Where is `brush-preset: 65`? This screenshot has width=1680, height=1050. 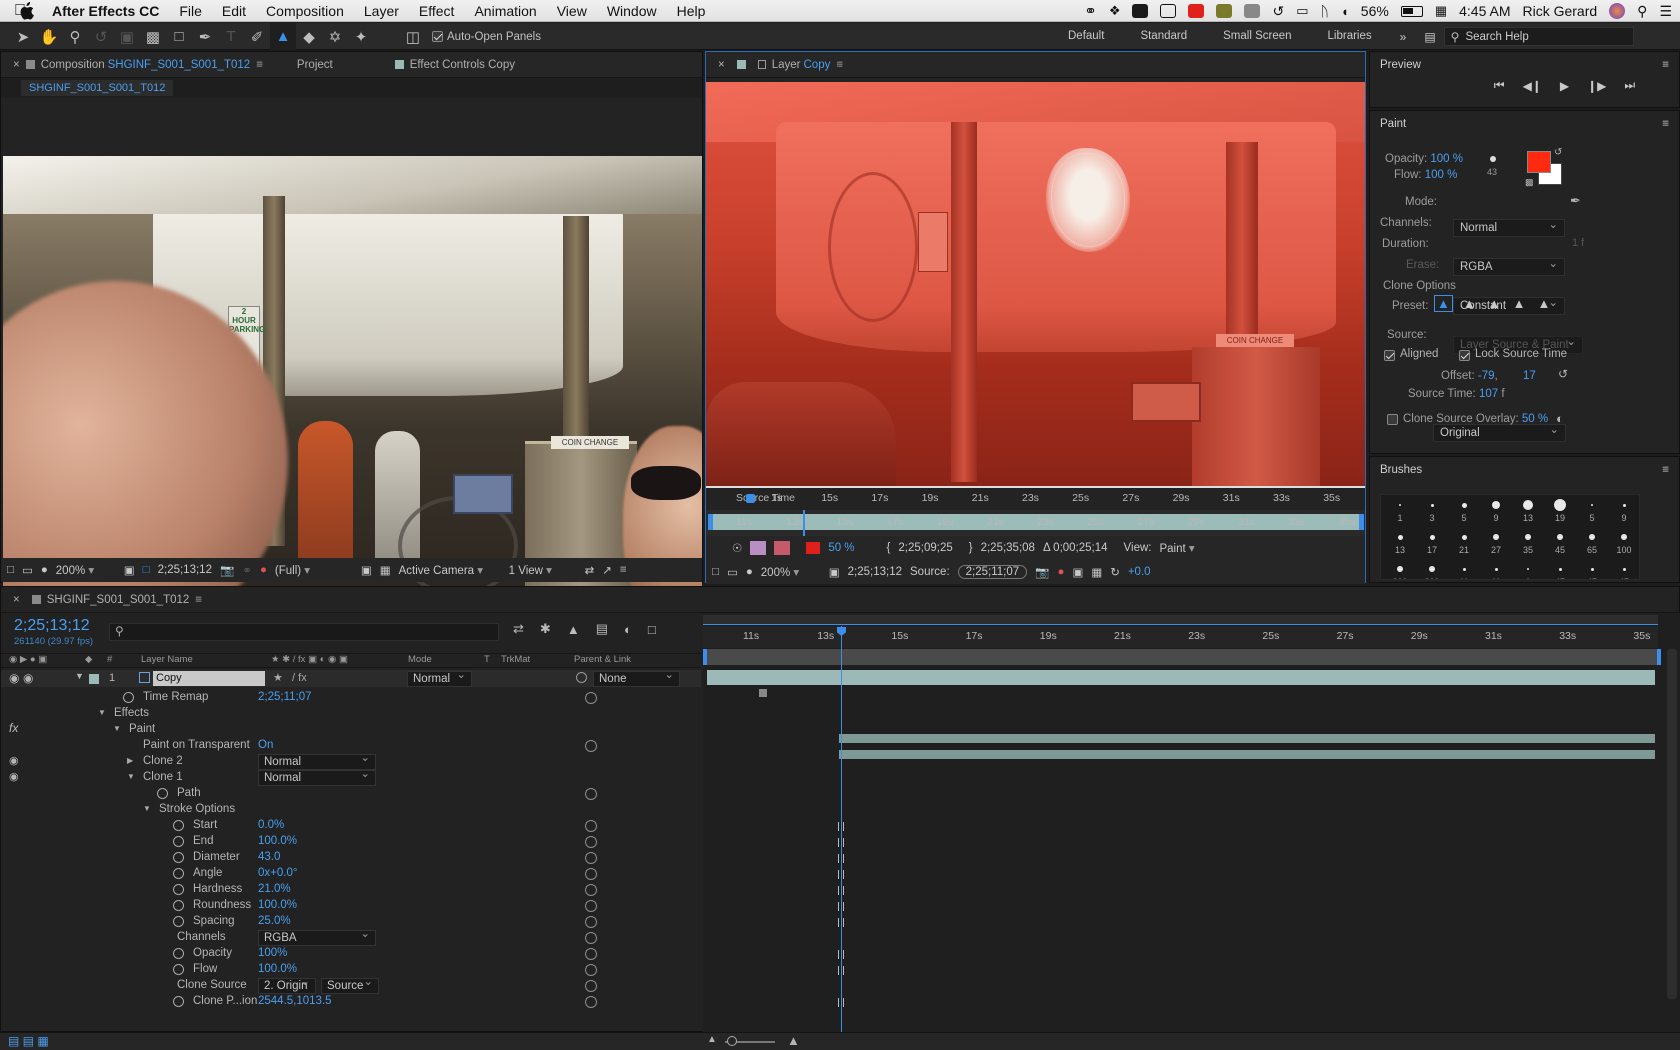 brush-preset: 65 is located at coordinates (1592, 544).